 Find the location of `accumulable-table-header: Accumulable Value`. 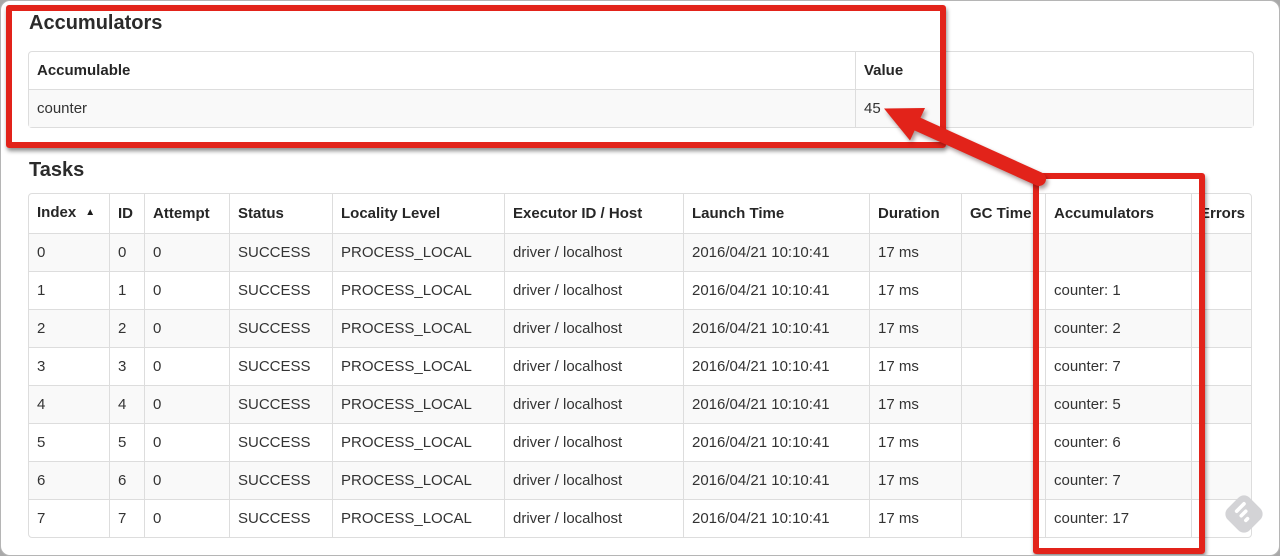

accumulable-table-header: Accumulable Value is located at coordinates (641, 70).